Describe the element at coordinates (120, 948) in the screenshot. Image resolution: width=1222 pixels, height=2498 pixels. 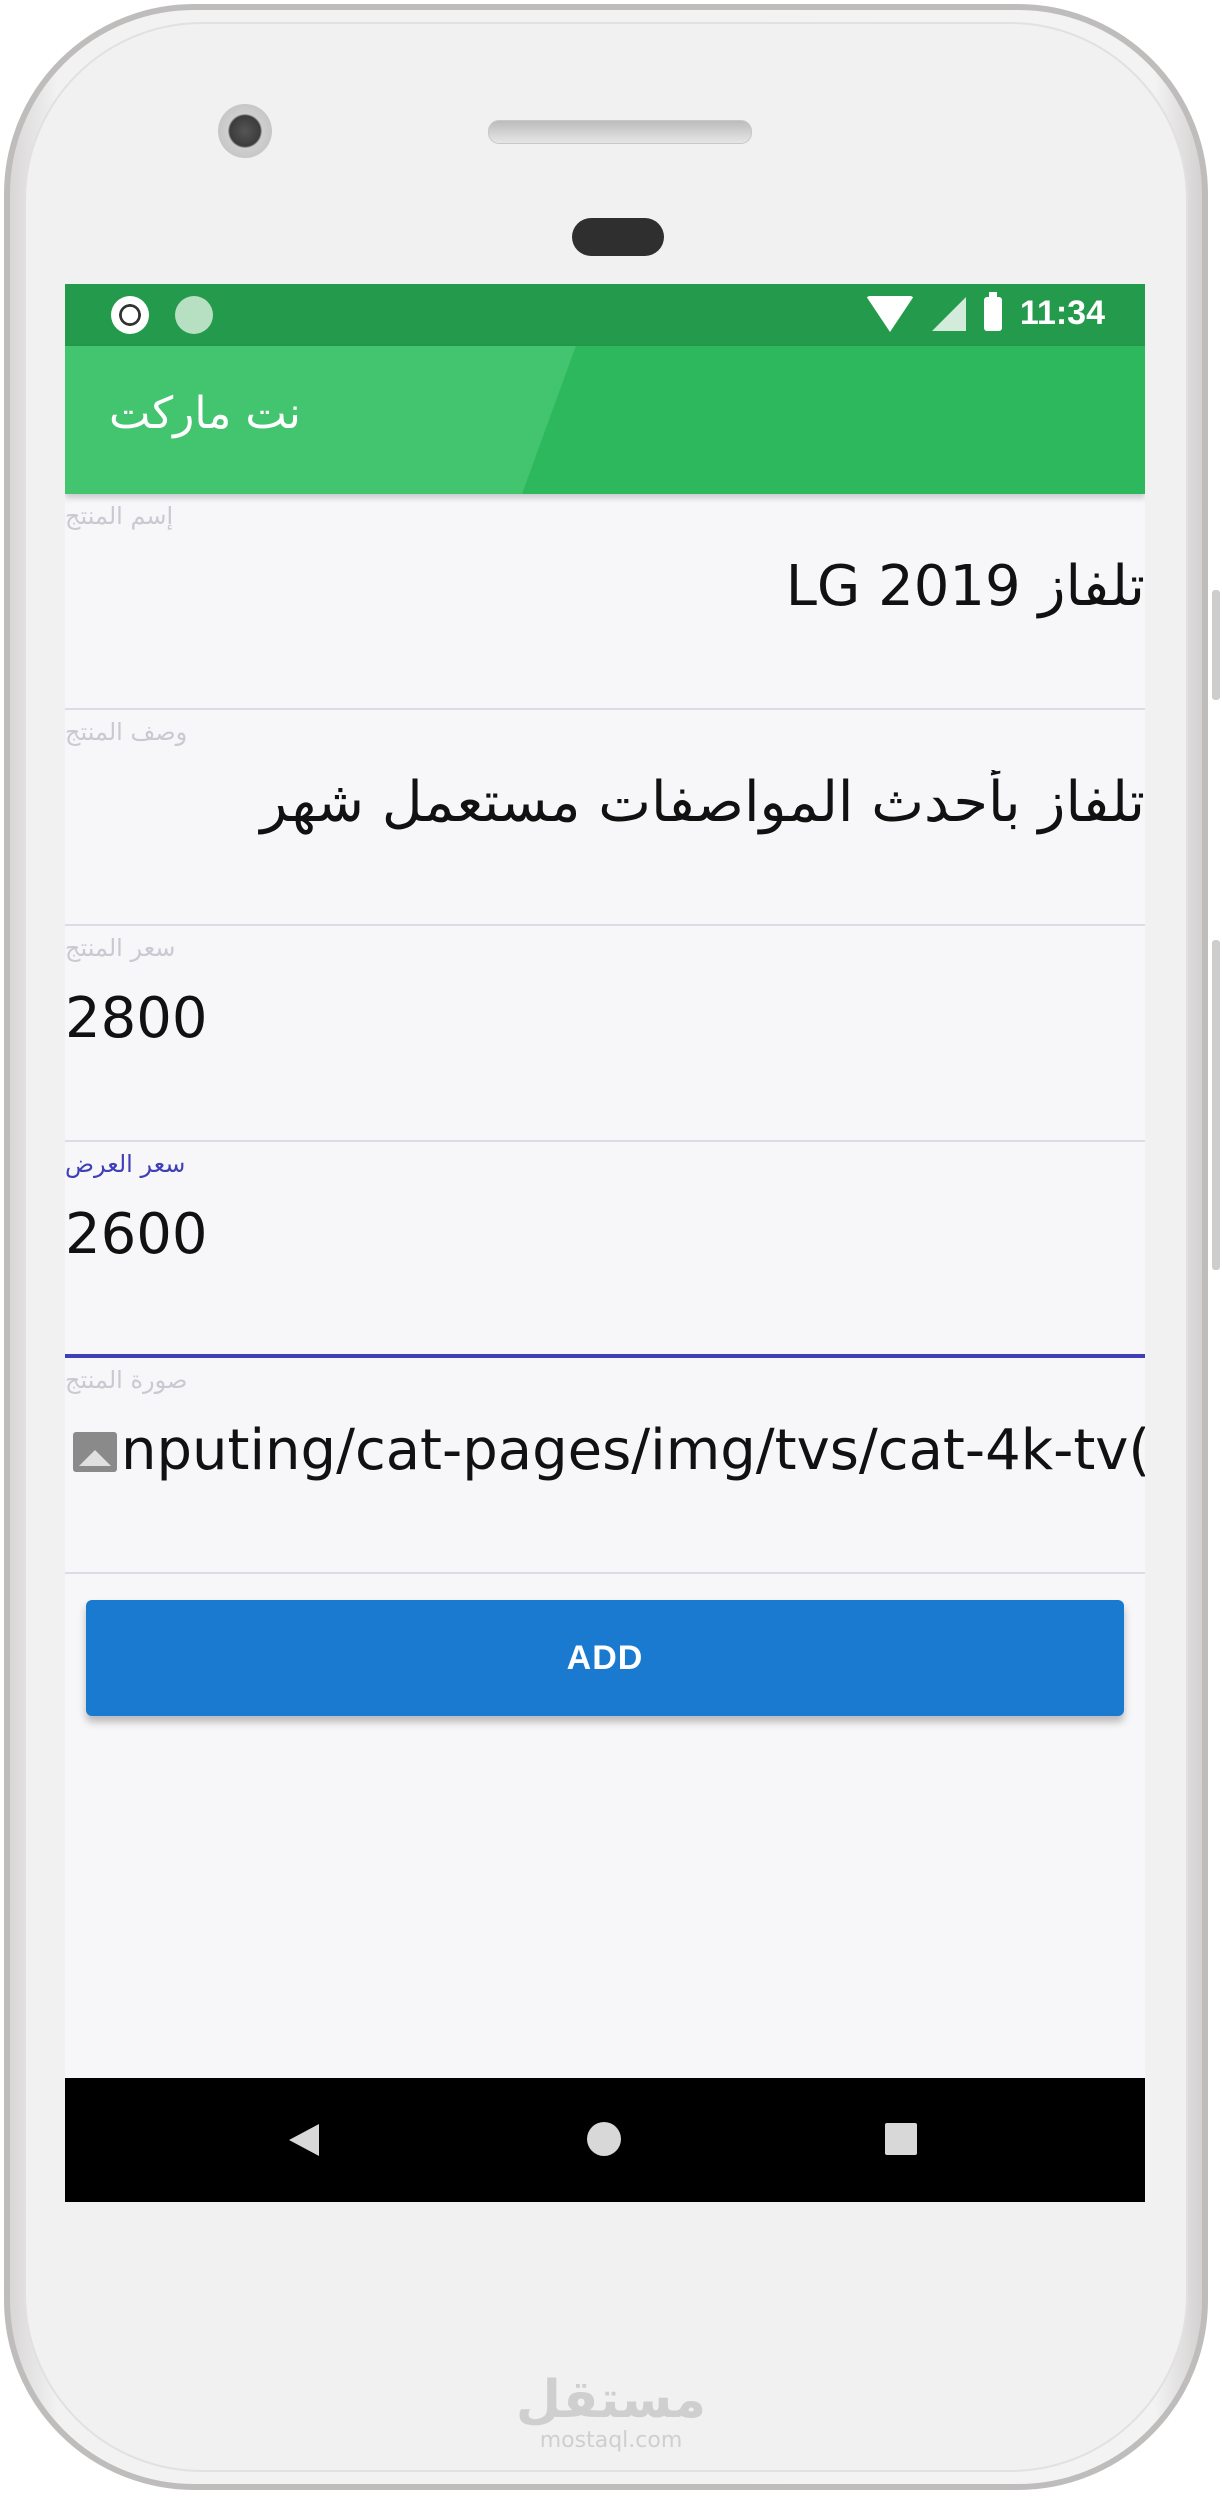
I see `product-price-label: سعر المنتج` at that location.